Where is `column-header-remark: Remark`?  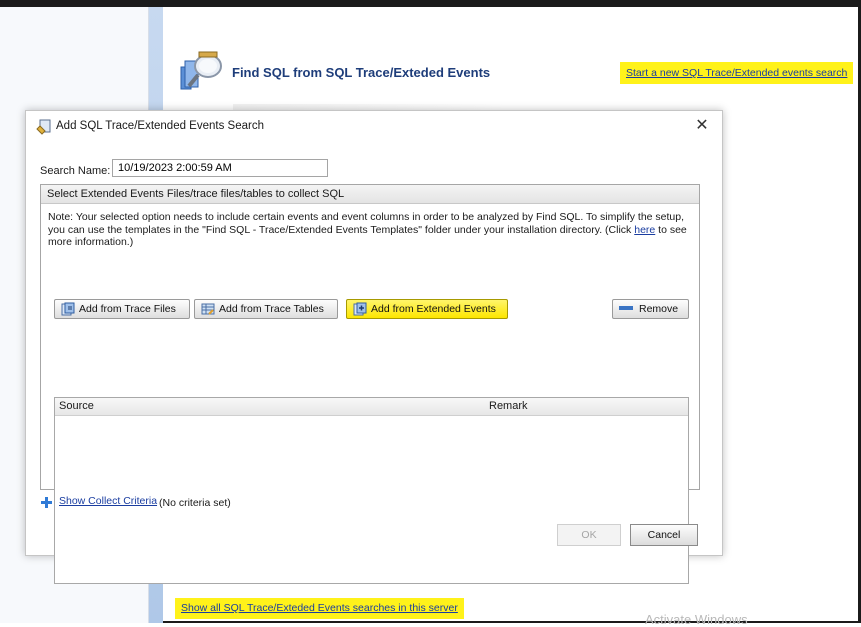
column-header-remark: Remark is located at coordinates (508, 406).